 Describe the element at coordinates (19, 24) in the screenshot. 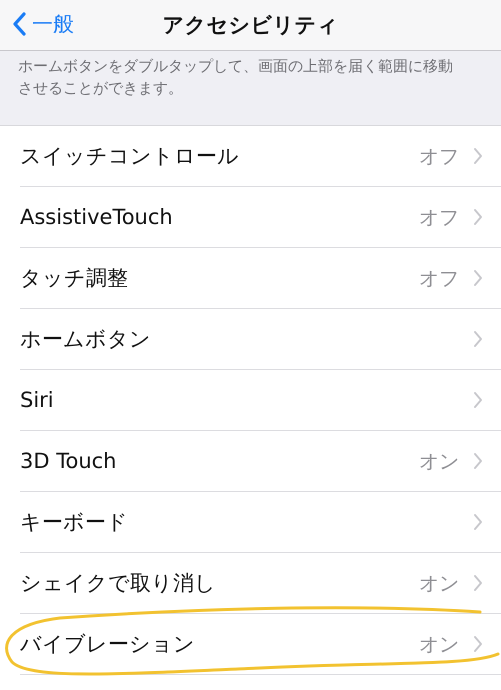

I see `back-chevron-icon` at that location.